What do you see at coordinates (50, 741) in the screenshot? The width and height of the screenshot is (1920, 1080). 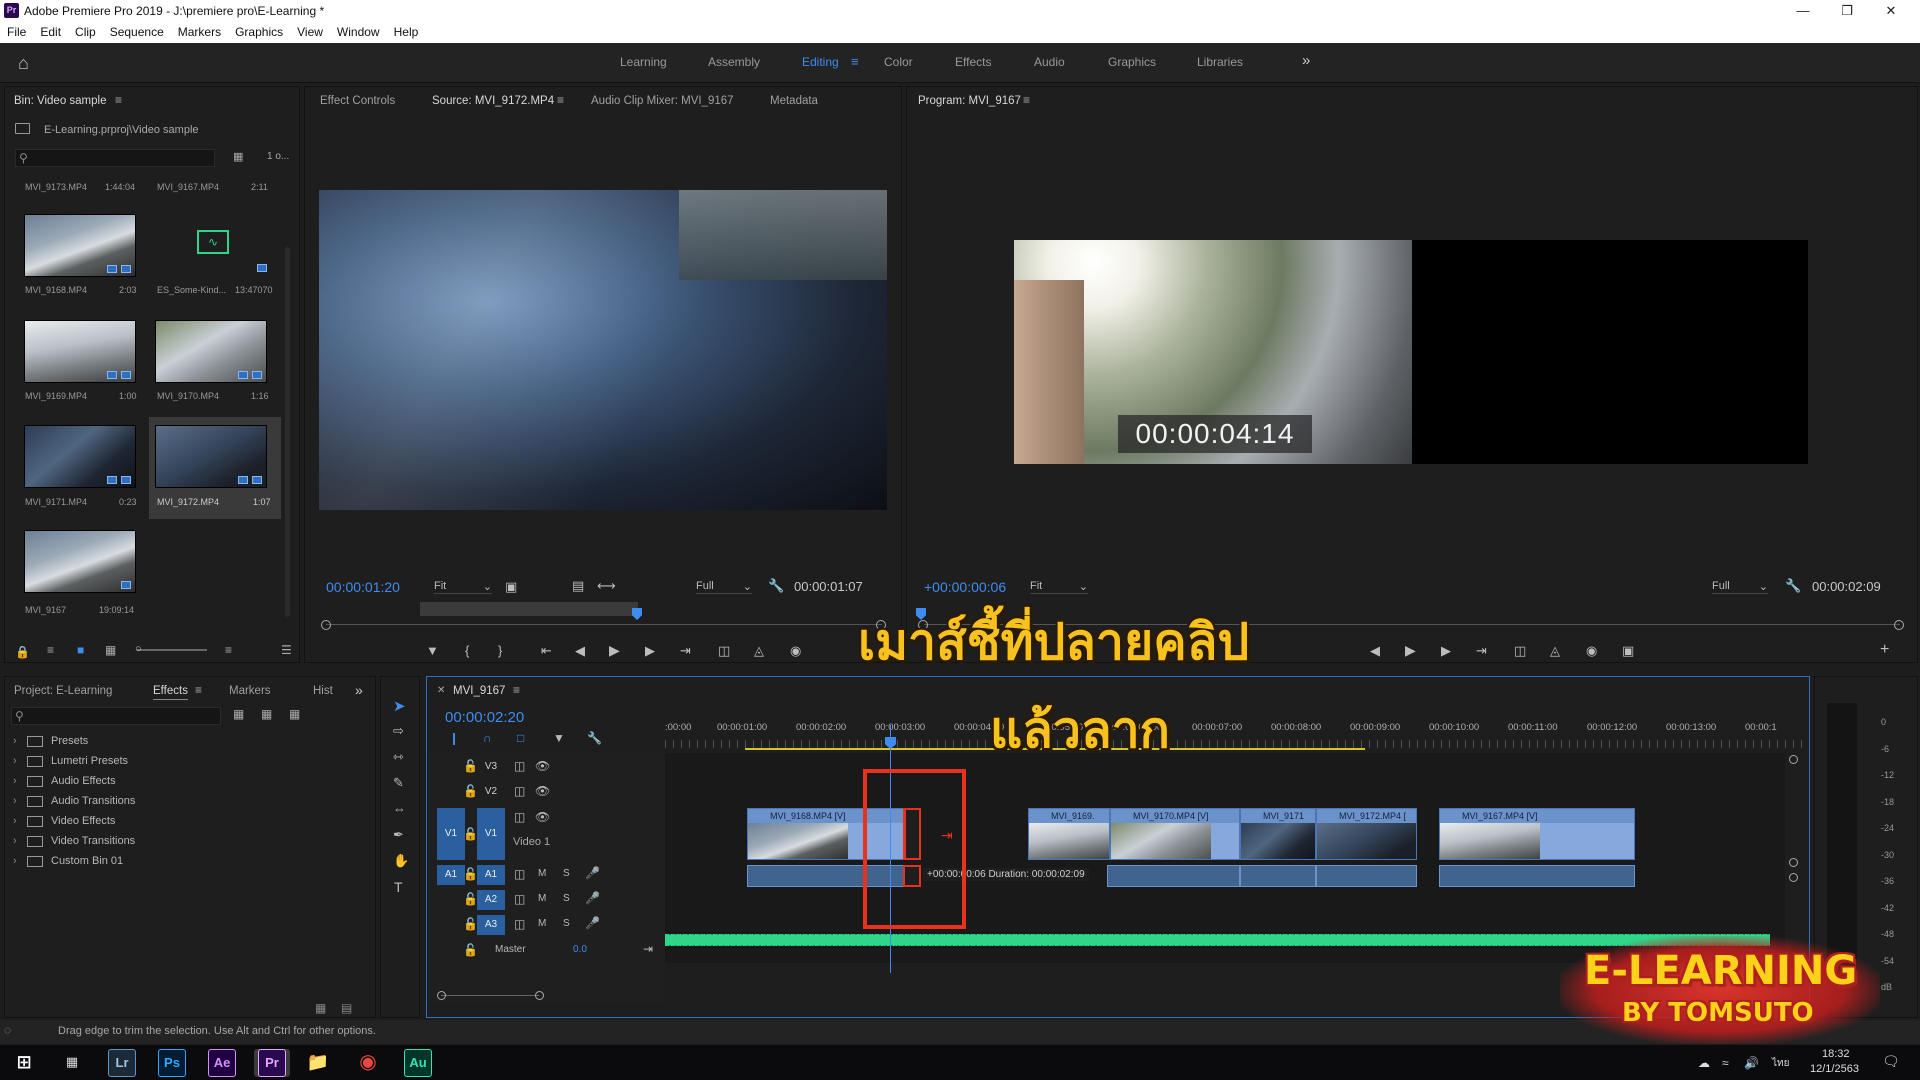 I see `folder-row: › Presets` at bounding box center [50, 741].